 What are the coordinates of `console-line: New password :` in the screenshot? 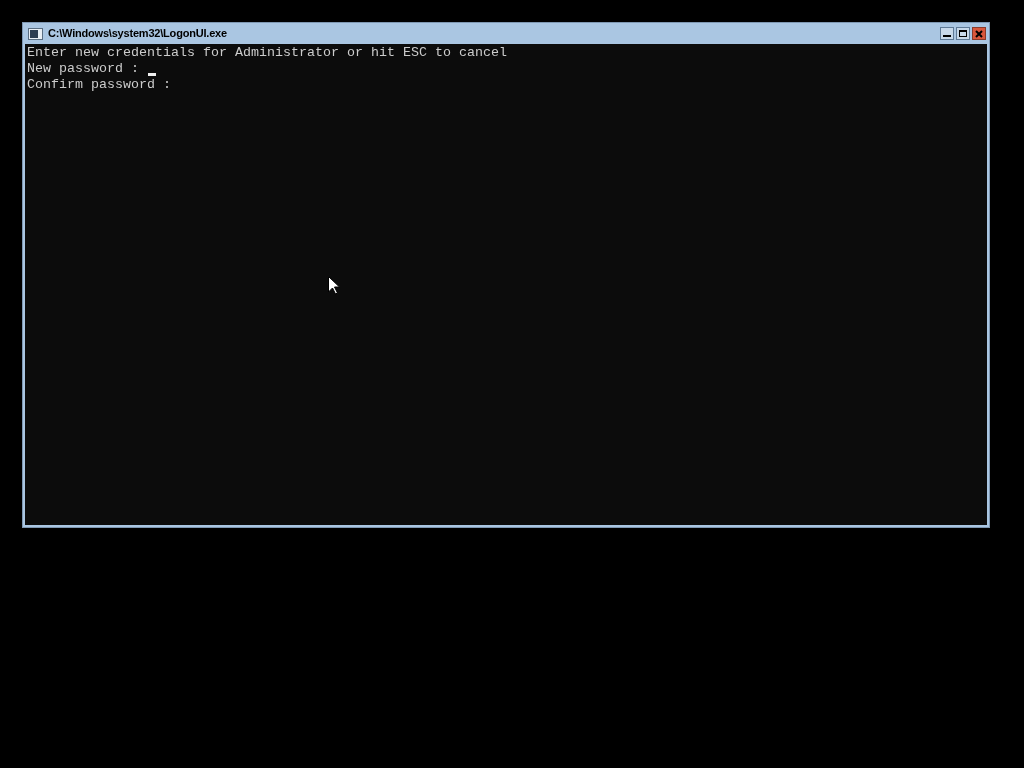 It's located at (83, 69).